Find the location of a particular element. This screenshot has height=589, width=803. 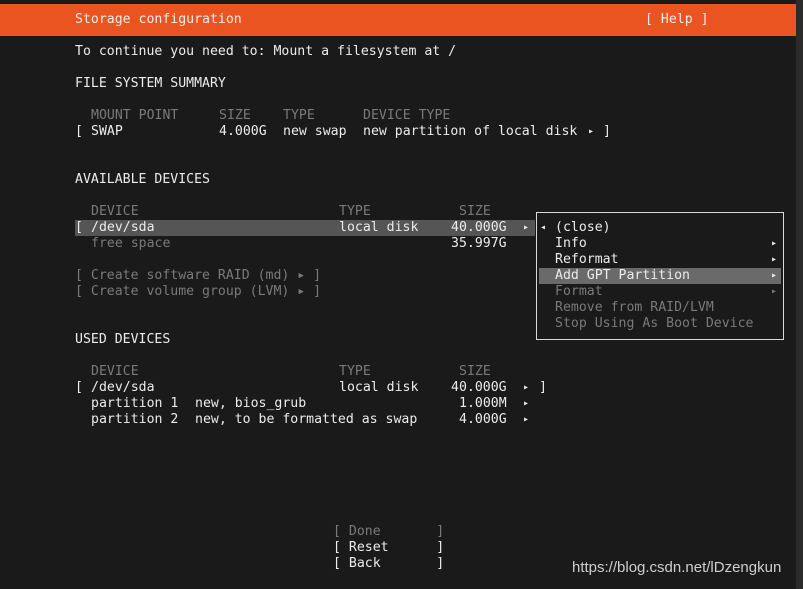

free-space-size: 35.997G is located at coordinates (479, 243).